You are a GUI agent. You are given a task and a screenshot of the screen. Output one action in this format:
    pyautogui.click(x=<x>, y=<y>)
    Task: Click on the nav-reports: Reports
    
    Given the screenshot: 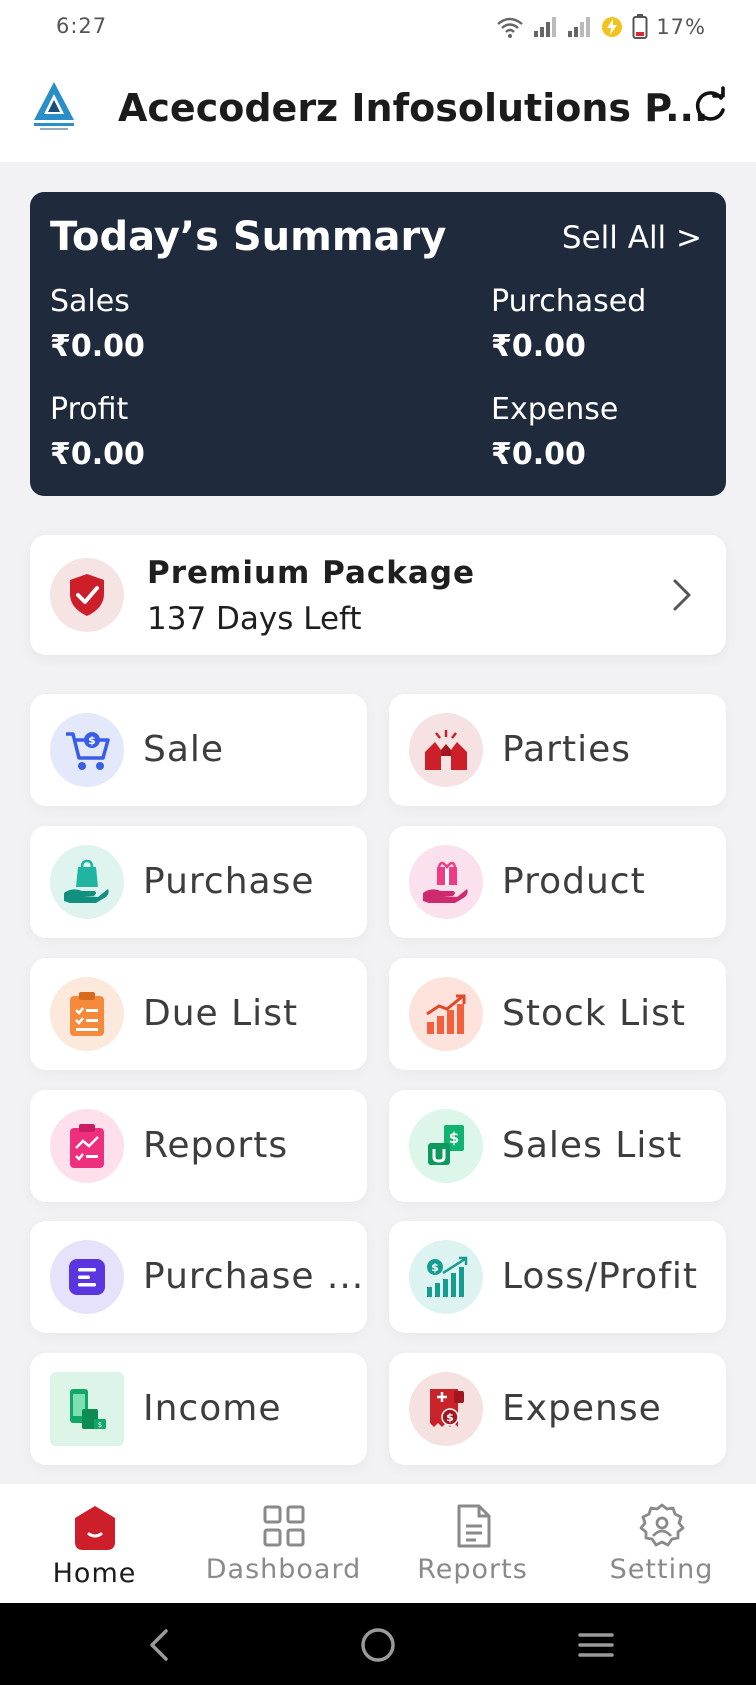 What is the action you would take?
    pyautogui.click(x=472, y=1543)
    